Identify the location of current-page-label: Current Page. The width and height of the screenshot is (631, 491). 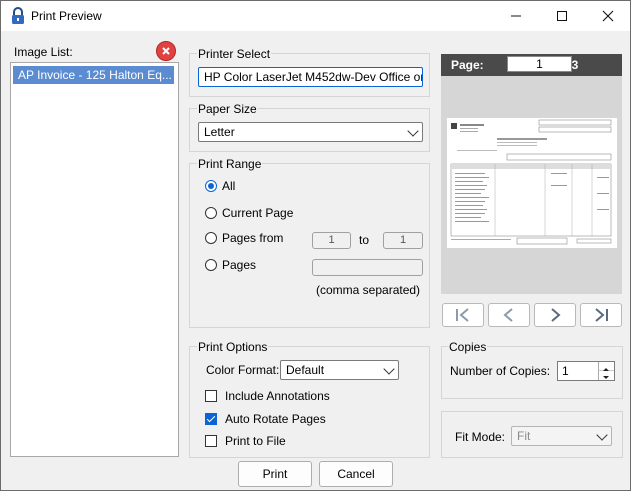
(258, 213).